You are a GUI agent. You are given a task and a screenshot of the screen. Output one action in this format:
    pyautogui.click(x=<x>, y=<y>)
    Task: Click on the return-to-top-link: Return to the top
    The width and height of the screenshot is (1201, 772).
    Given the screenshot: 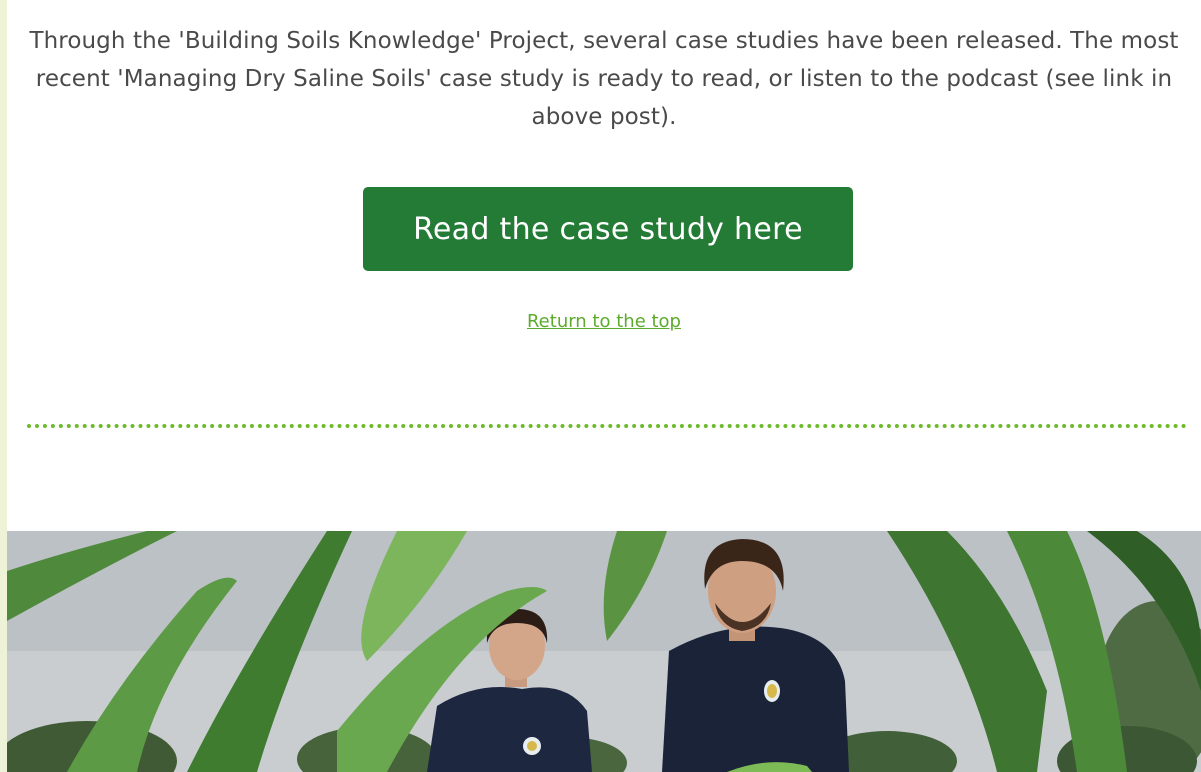 What is the action you would take?
    pyautogui.click(x=604, y=321)
    